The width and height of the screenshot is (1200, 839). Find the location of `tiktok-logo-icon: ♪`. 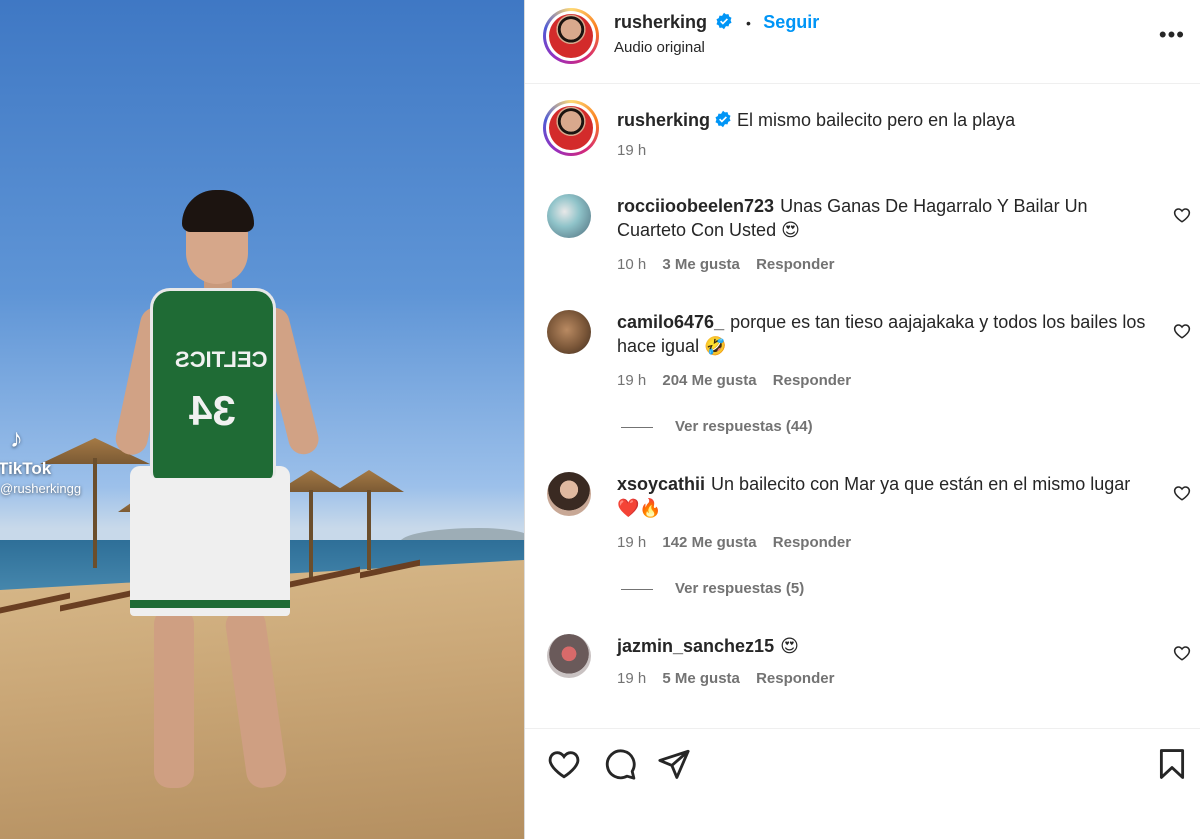

tiktok-logo-icon: ♪ is located at coordinates (16, 438).